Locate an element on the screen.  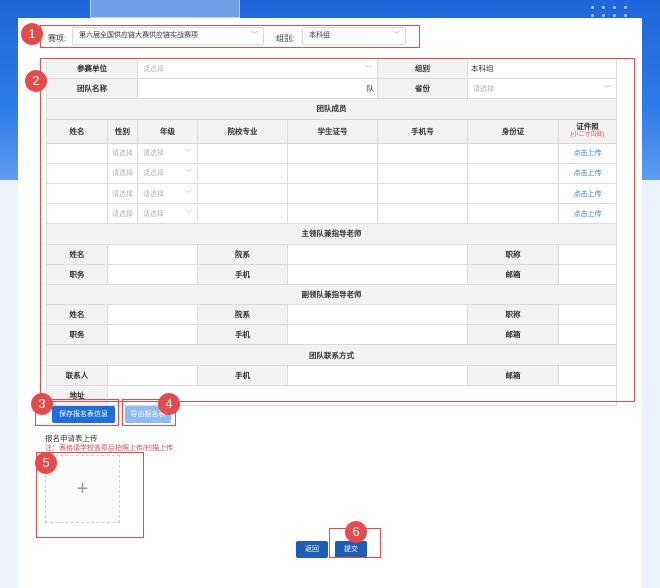
annotation-badge-3: 3 is located at coordinates (42, 404).